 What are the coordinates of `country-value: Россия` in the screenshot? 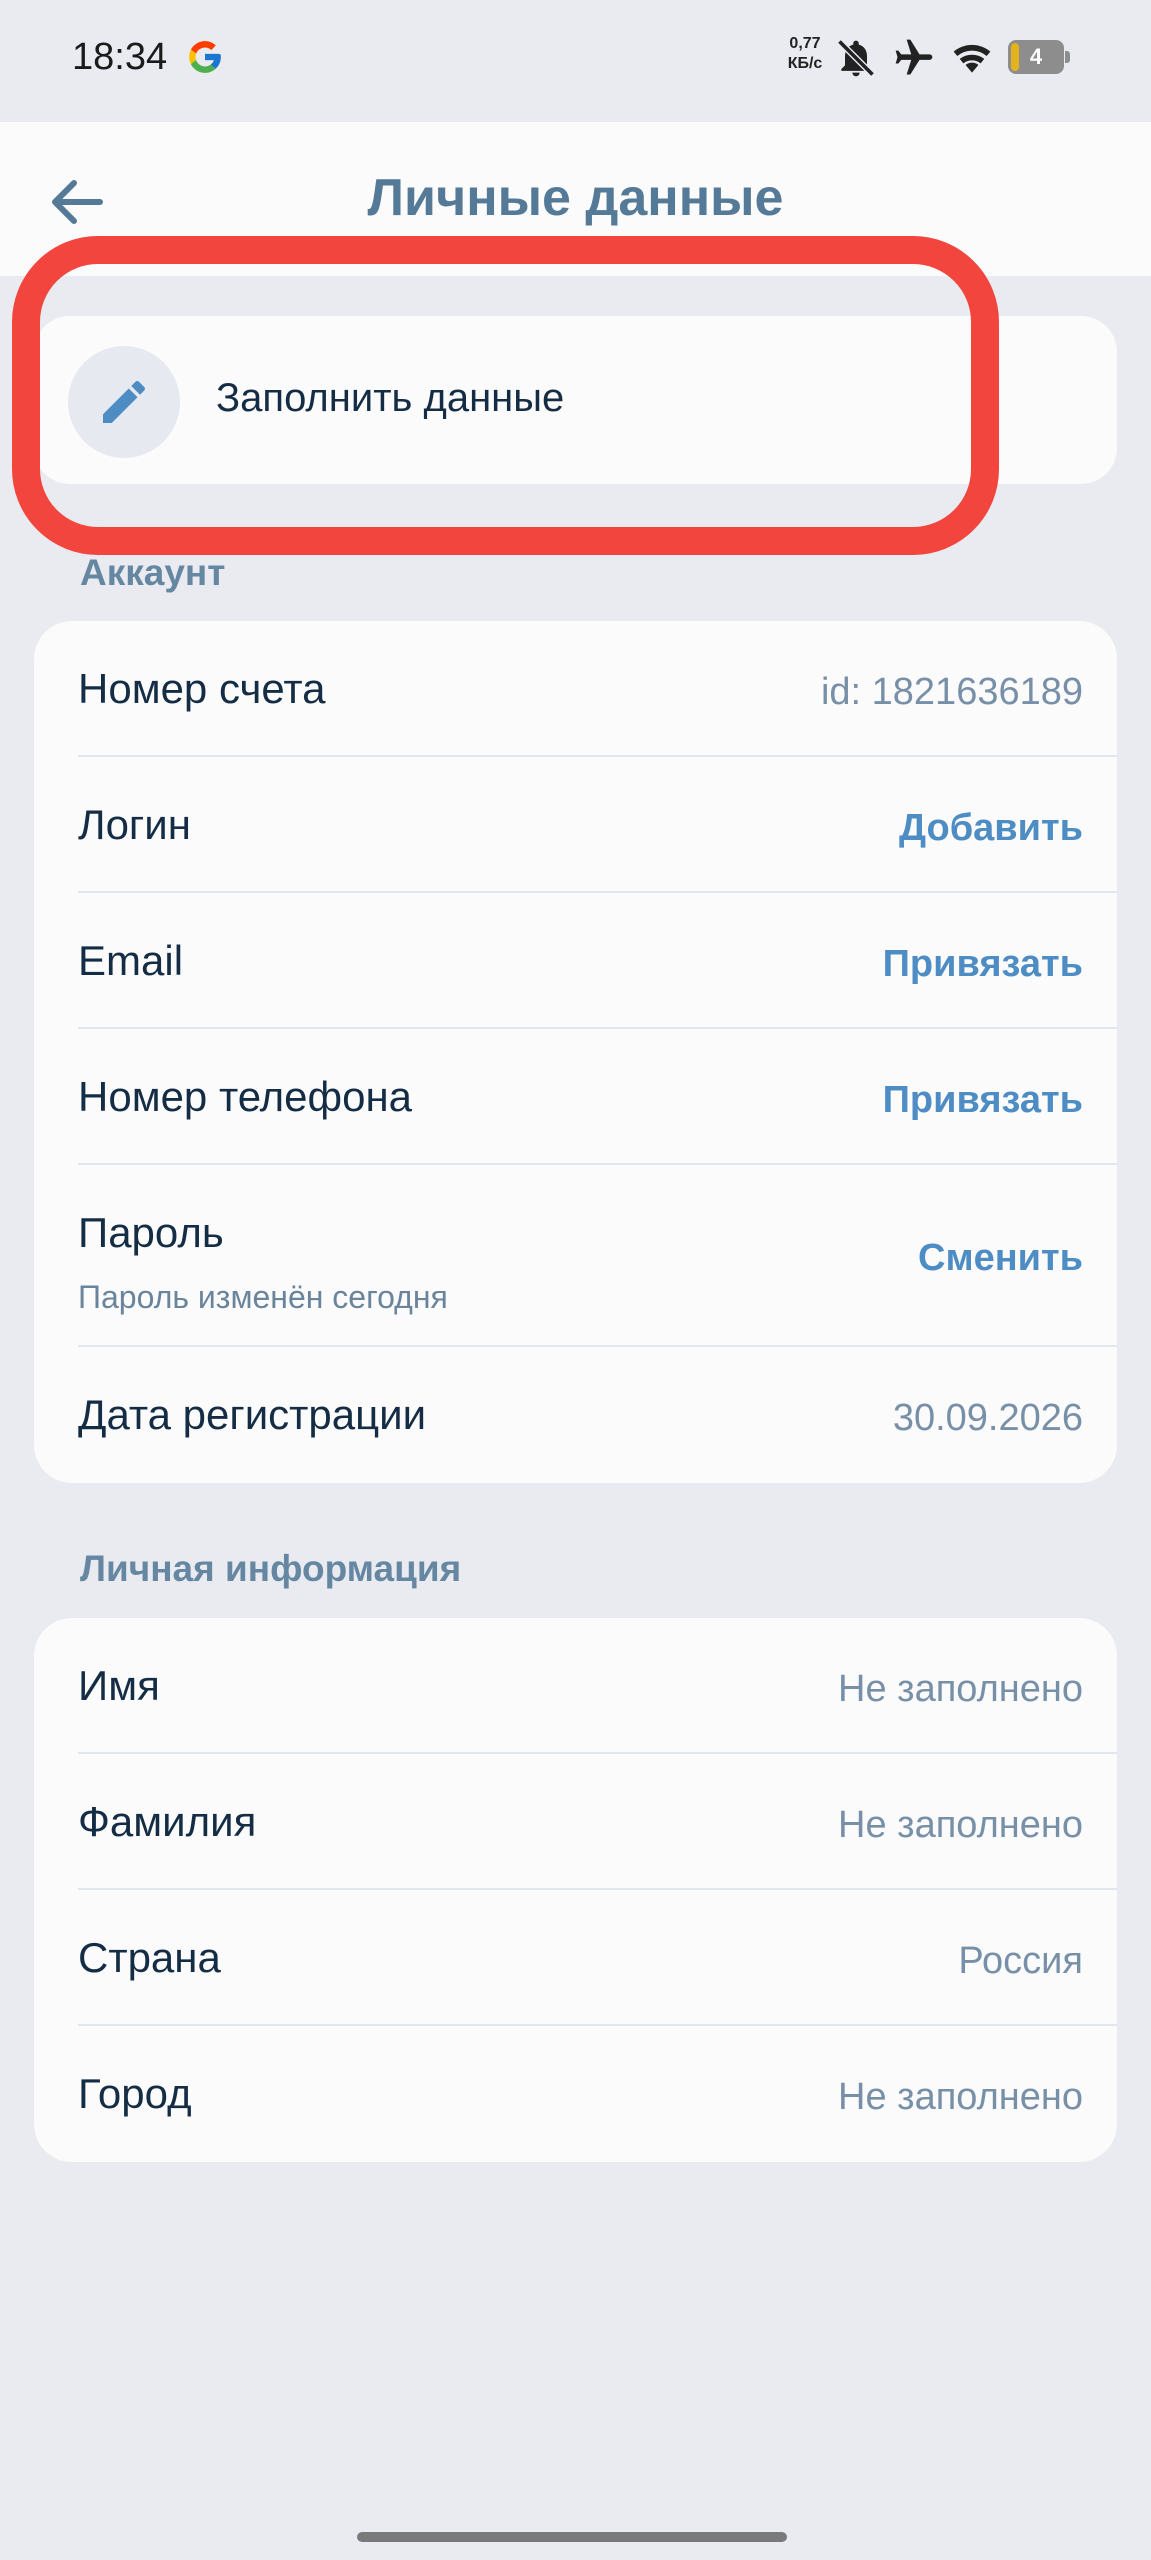 It's located at (1020, 1961).